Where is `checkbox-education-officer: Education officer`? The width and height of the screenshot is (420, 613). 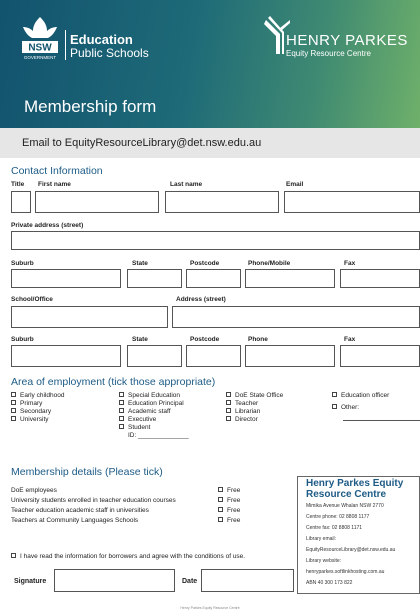 checkbox-education-officer: Education officer is located at coordinates (360, 396).